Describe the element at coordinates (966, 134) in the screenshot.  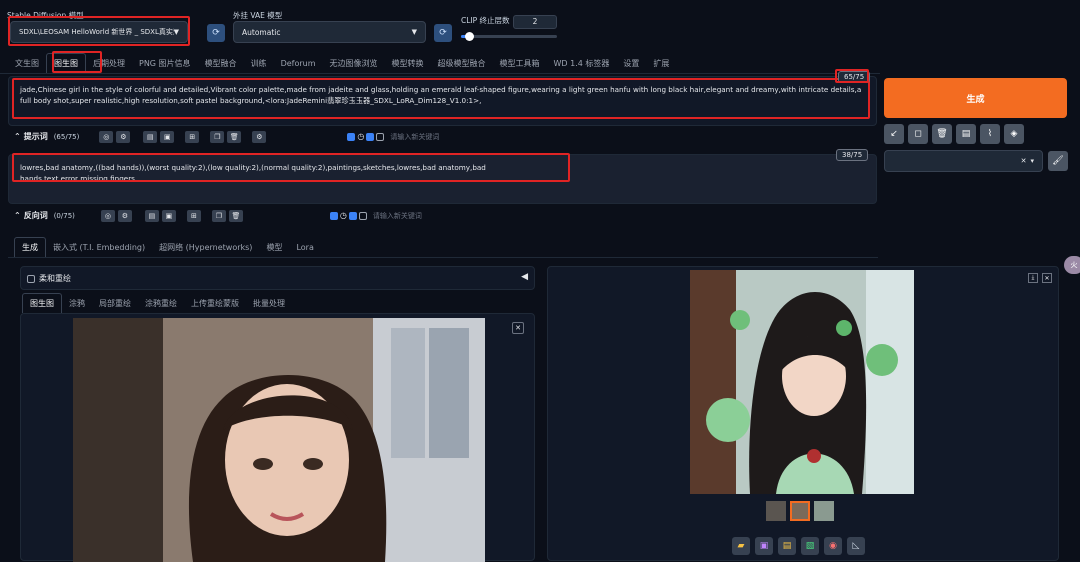
I see `clipboard-icon: ▤` at that location.